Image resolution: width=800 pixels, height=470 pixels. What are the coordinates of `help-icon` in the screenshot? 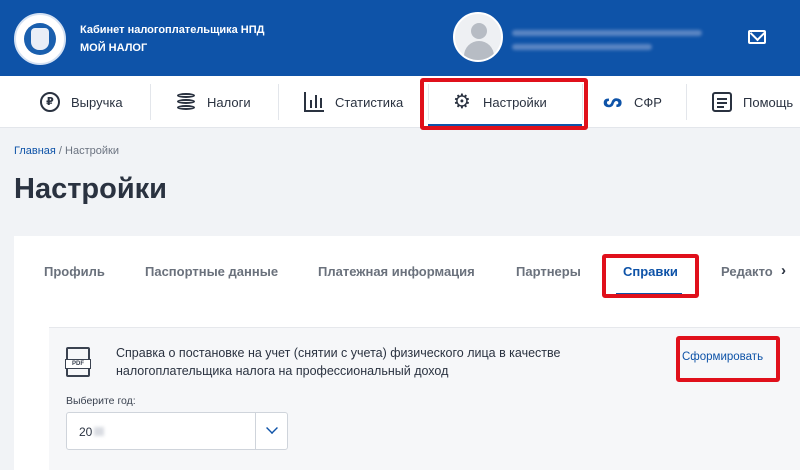 It's located at (722, 102).